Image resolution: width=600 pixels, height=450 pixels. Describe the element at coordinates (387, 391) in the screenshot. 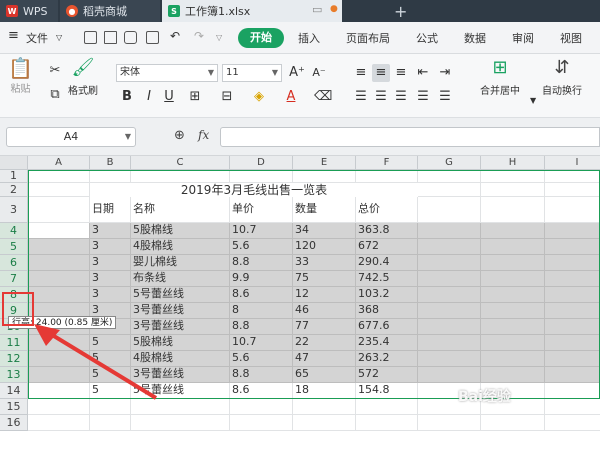

I see `cell-f14: 154.8` at that location.